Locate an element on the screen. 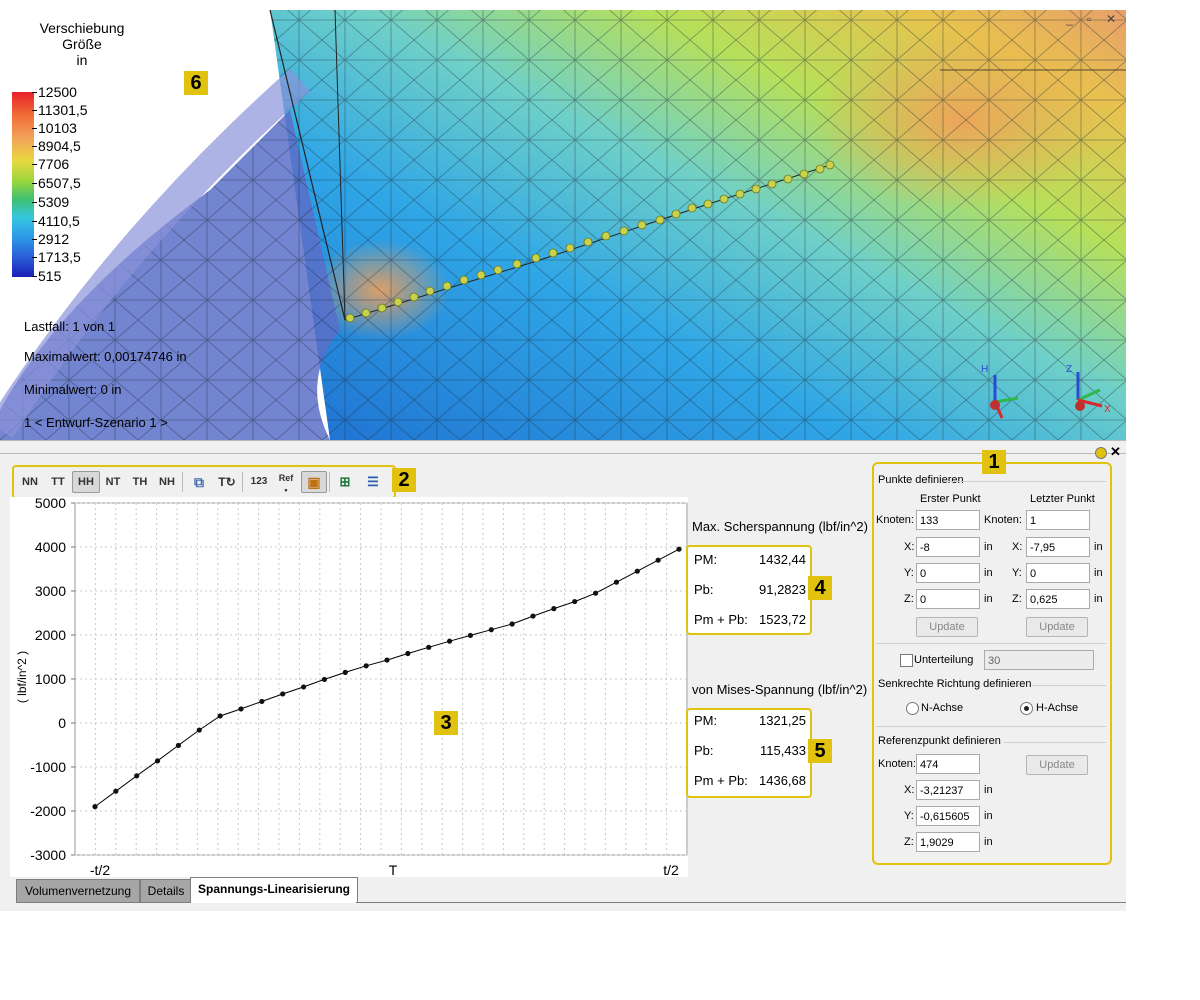  ref-z-input: 1,9029 is located at coordinates (948, 842).